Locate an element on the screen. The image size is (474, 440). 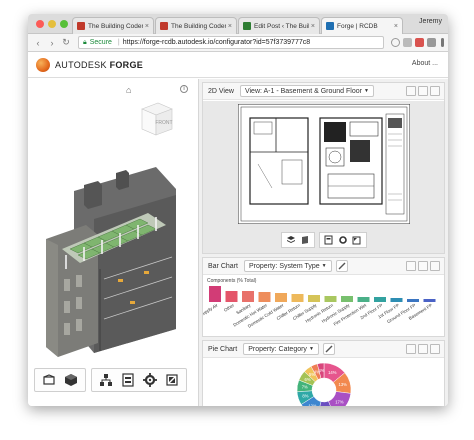
pie-label-5: 8% is located at coordinates (305, 396).